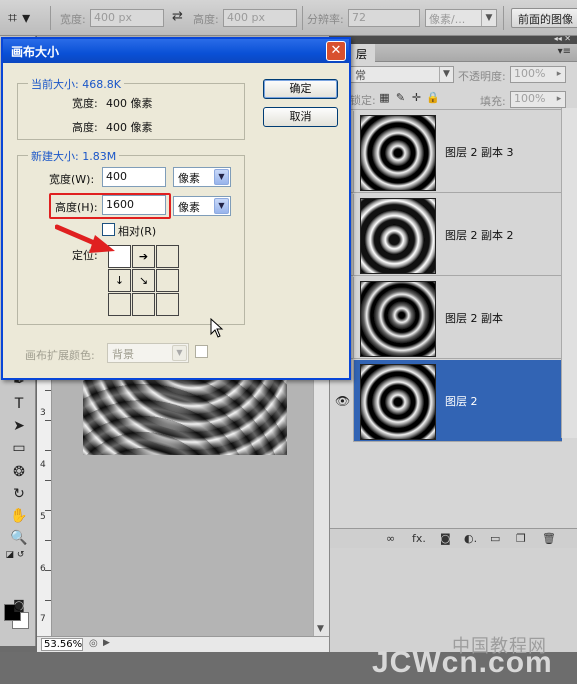 The image size is (577, 684). Describe the element at coordinates (549, 538) in the screenshot. I see `delete-layer-icon: 🗑` at that location.